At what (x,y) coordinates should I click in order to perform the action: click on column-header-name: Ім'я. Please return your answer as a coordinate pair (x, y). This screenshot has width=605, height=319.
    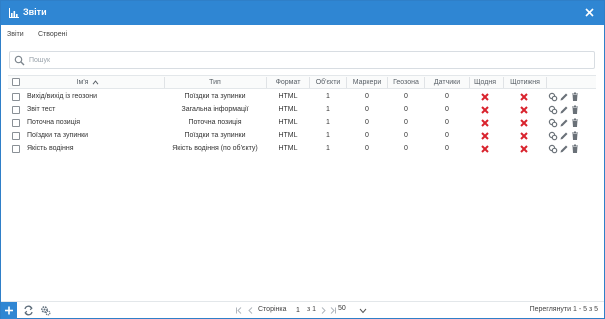
    Looking at the image, I should click on (88, 82).